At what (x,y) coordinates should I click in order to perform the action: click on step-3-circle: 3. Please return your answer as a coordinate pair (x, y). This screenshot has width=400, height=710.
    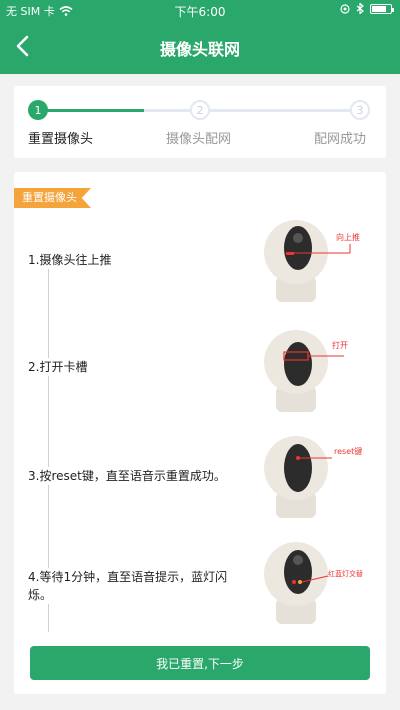
    Looking at the image, I should click on (360, 110).